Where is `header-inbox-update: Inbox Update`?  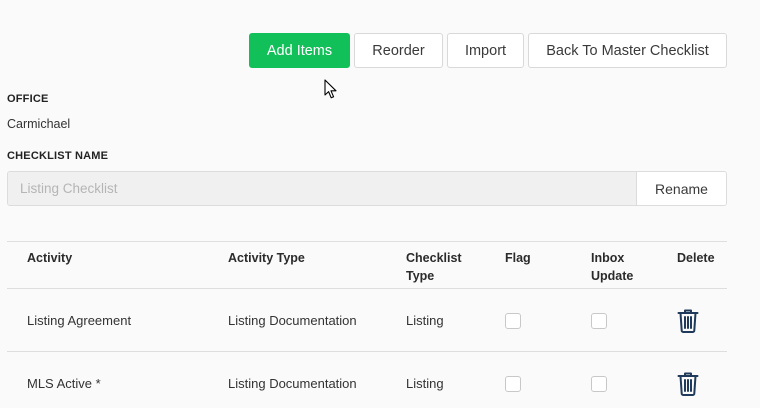
header-inbox-update: Inbox Update is located at coordinates (612, 267).